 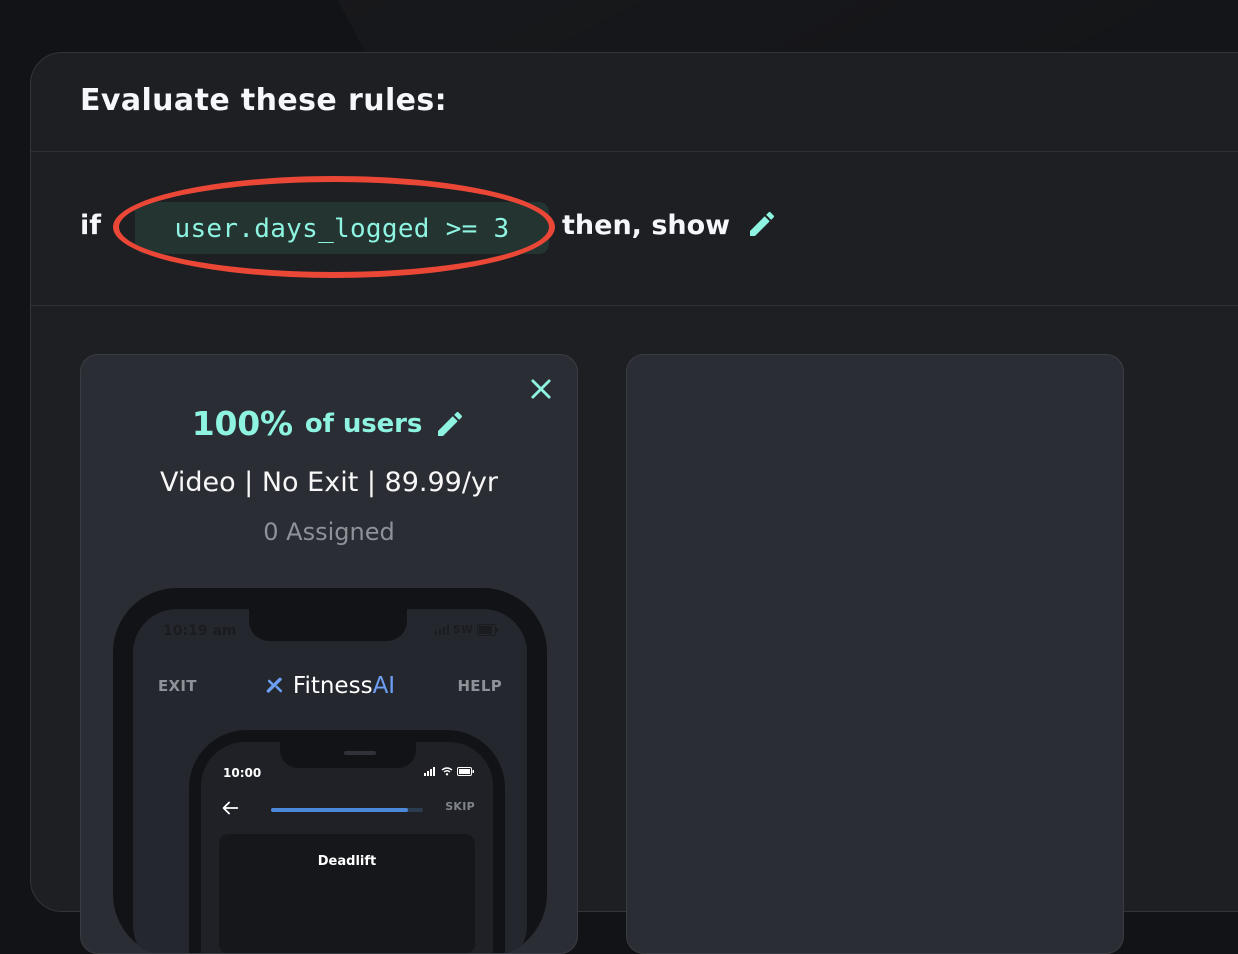 I want to click on progress-bar, so click(x=347, y=810).